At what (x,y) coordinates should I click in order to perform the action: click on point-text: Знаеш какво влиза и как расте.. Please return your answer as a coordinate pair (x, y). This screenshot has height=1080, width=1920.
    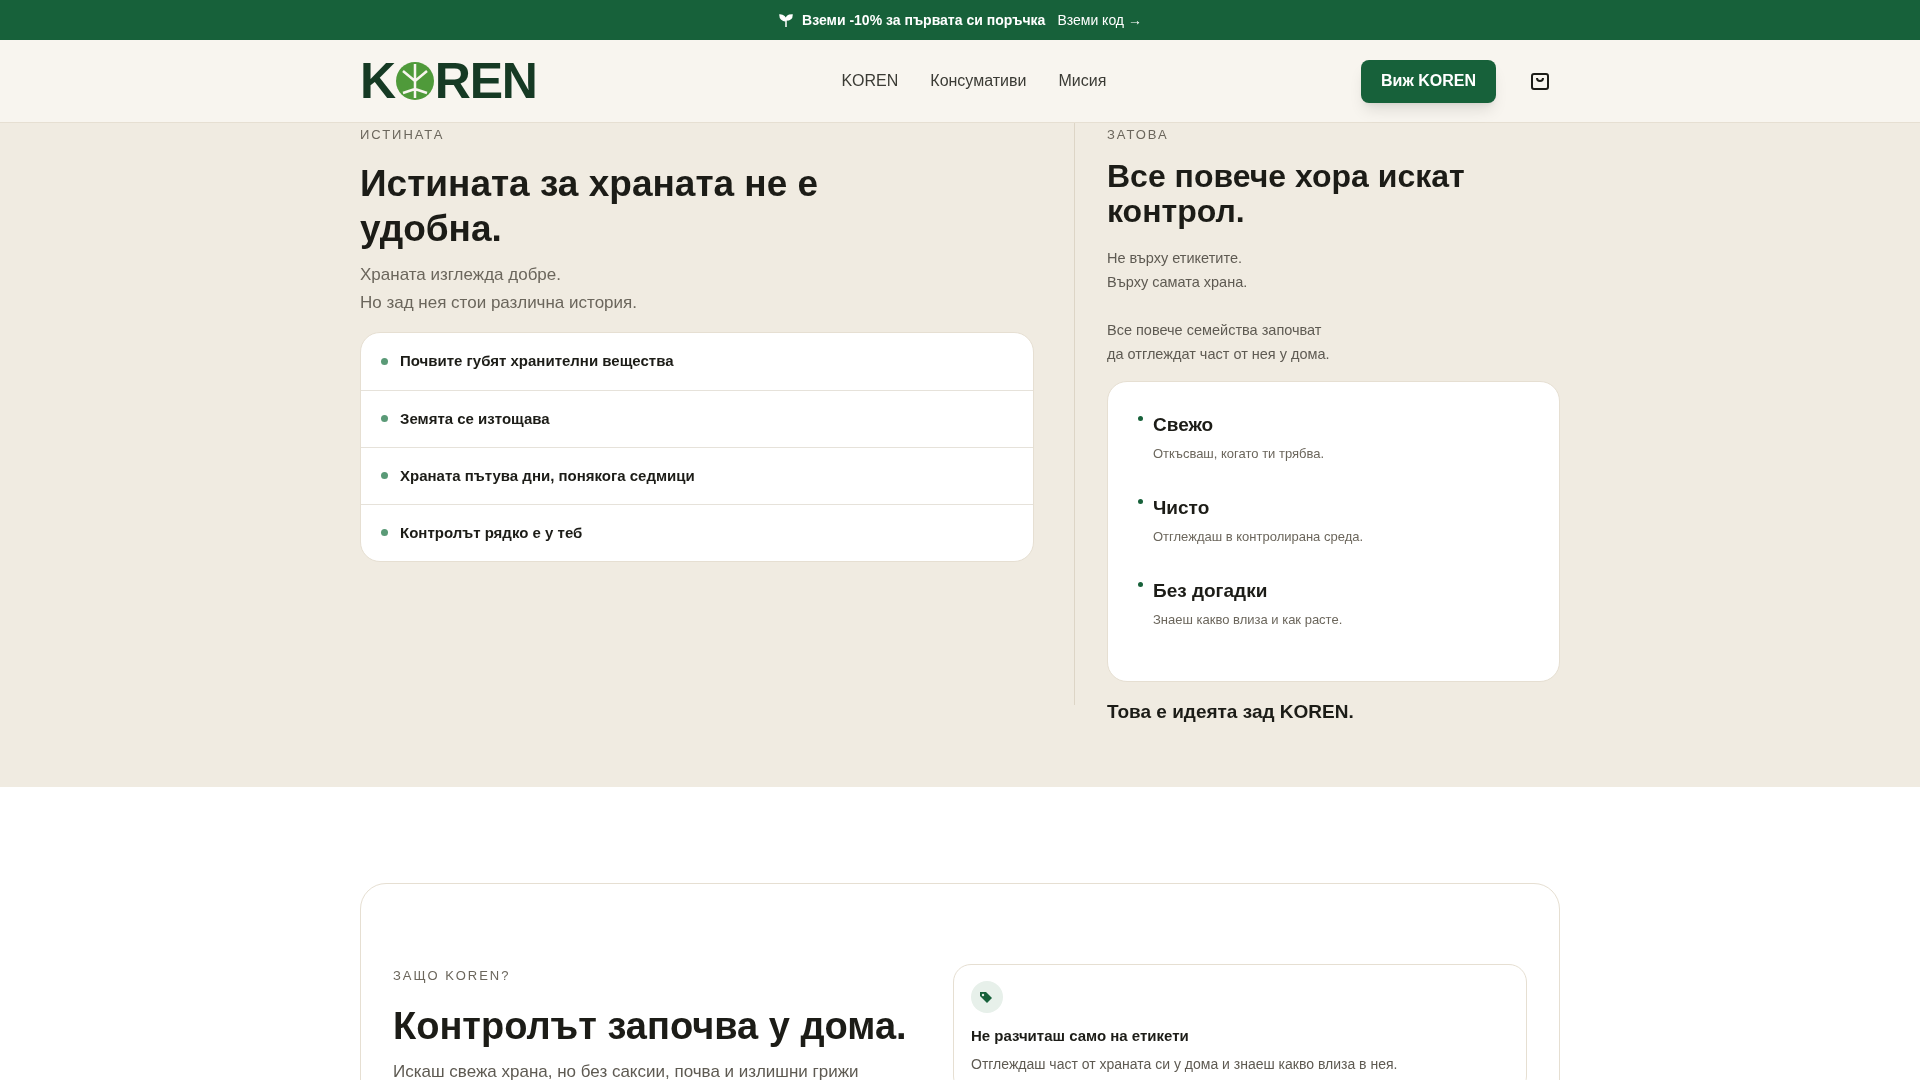
    Looking at the image, I should click on (1248, 620).